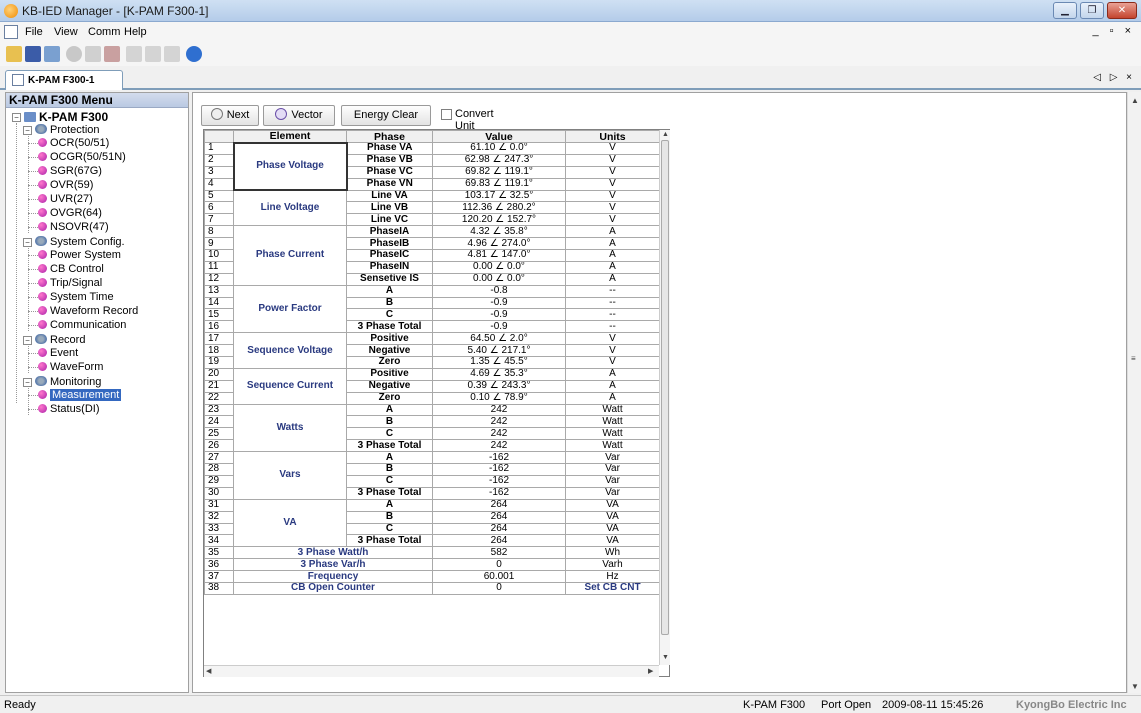 Image resolution: width=1141 pixels, height=713 pixels. What do you see at coordinates (499, 446) in the screenshot?
I see `value-cell: 242` at bounding box center [499, 446].